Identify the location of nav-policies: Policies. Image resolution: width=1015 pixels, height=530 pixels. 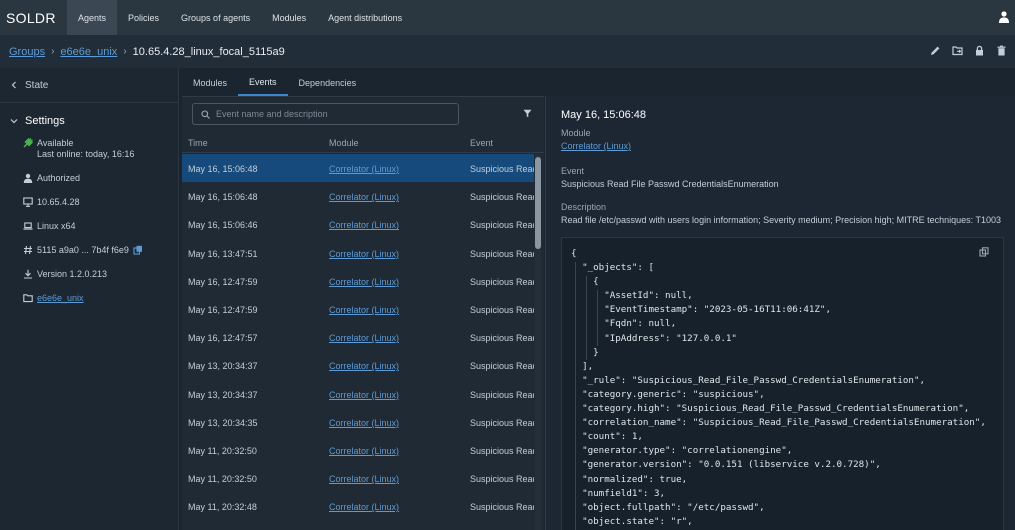
(143, 17).